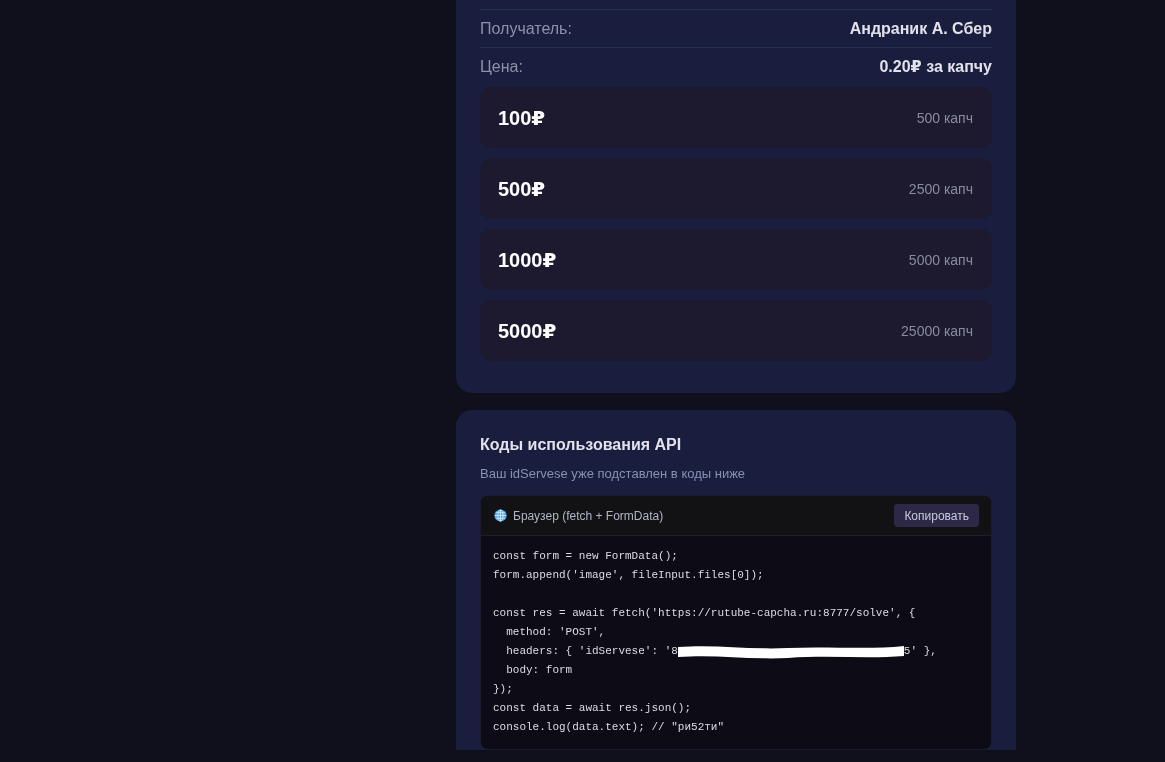  What do you see at coordinates (581, 445) in the screenshot?
I see `section-title: Коды использования API` at bounding box center [581, 445].